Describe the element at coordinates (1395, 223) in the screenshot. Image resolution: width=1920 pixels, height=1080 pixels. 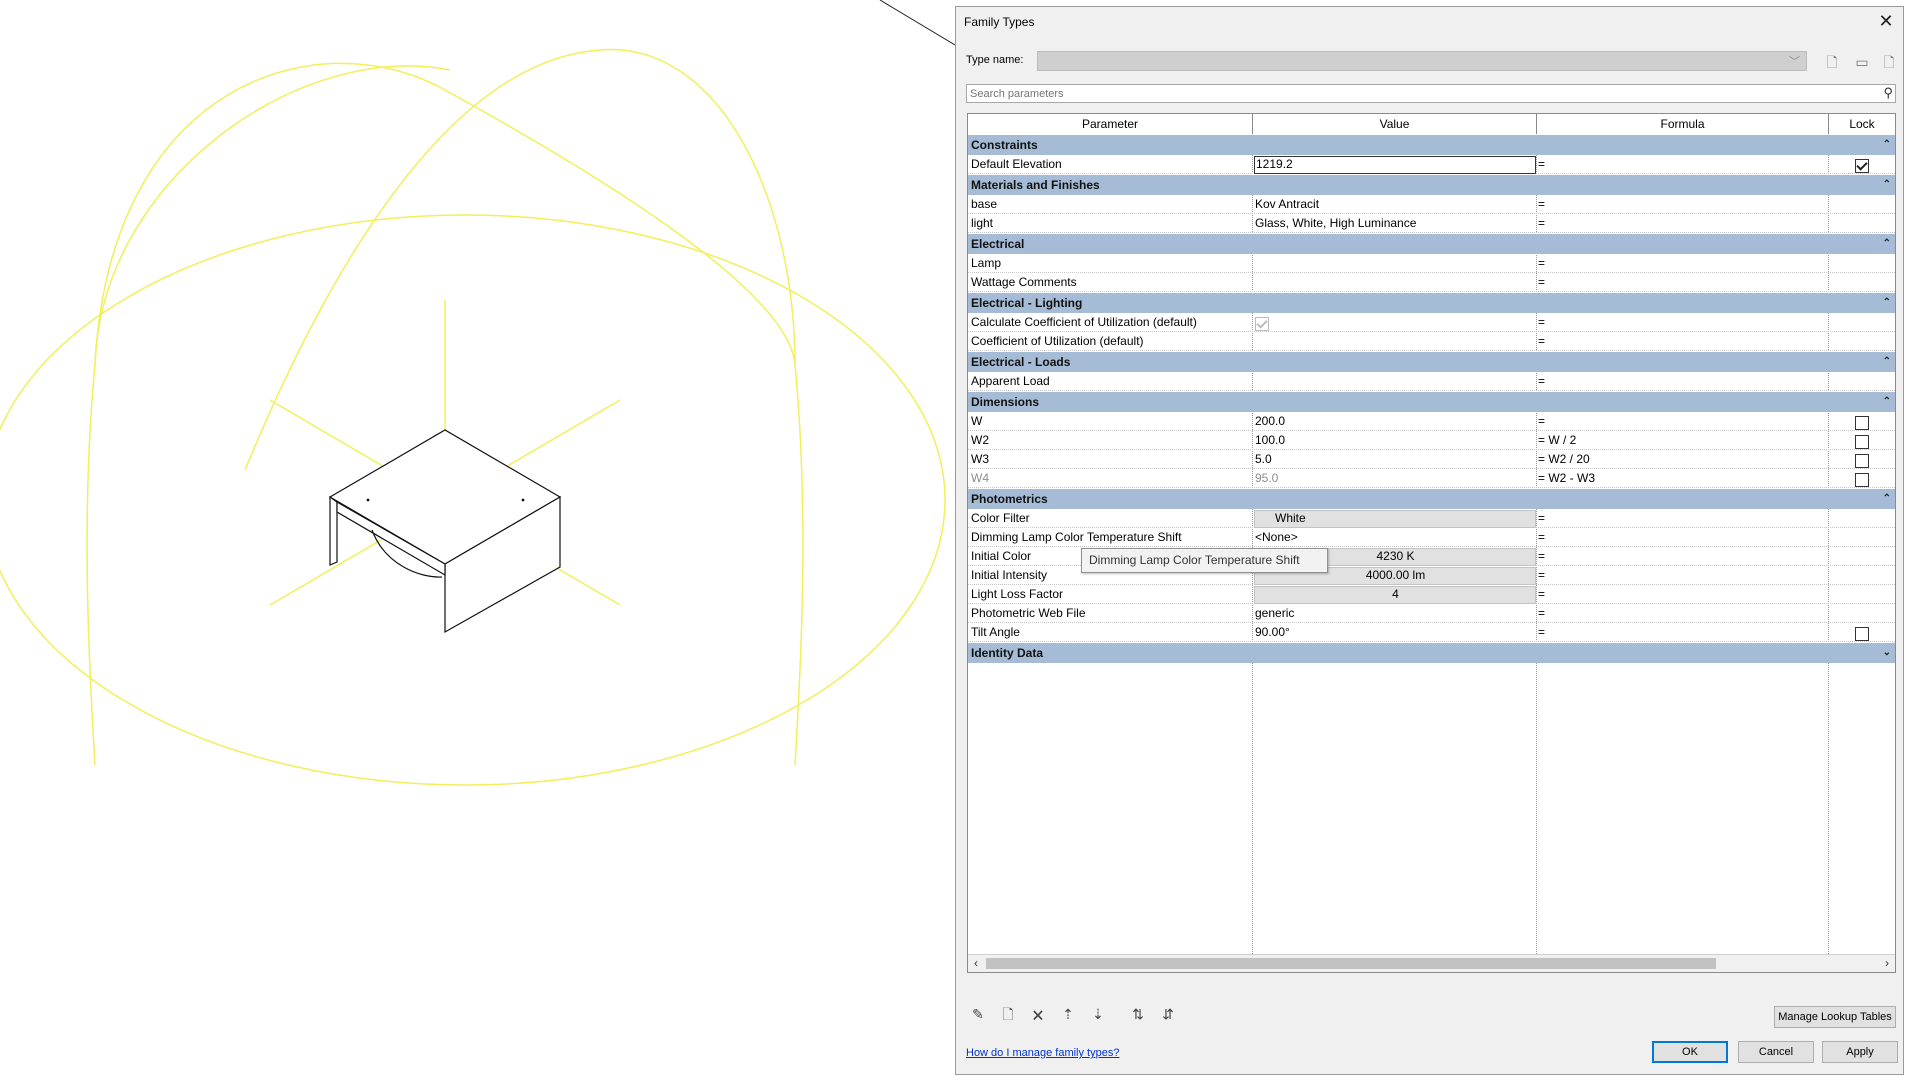
I see `parameter-value: Glass, White, High Luminance` at that location.